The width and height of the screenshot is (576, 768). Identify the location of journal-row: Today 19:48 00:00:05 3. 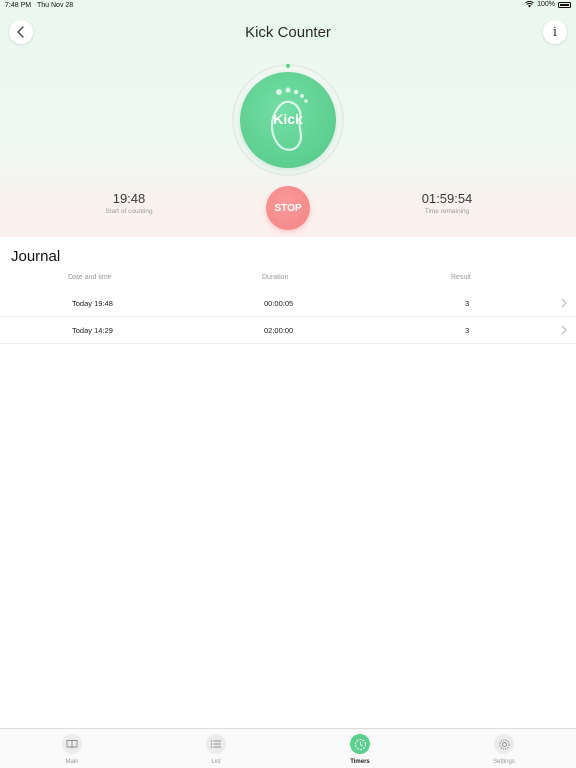
(288, 303).